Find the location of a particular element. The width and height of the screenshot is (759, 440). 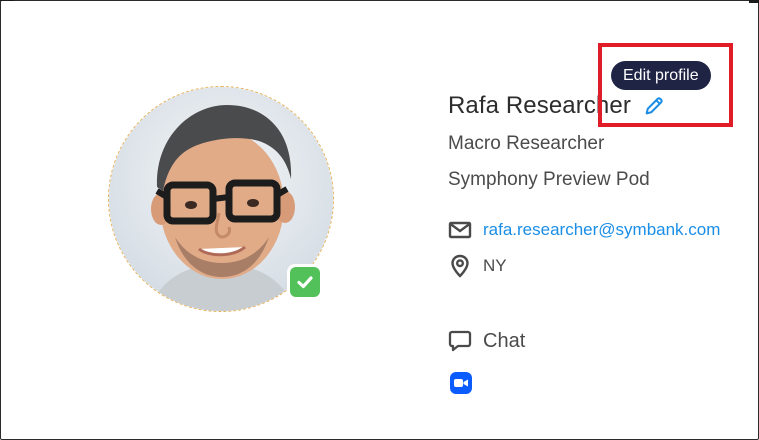

envelope-icon is located at coordinates (460, 230).